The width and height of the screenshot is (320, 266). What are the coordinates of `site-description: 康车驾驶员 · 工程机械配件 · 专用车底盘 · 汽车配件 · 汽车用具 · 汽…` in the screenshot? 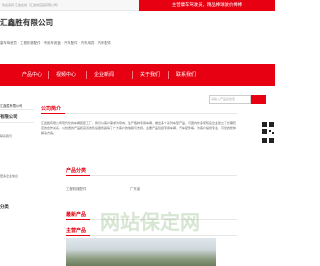 It's located at (56, 43).